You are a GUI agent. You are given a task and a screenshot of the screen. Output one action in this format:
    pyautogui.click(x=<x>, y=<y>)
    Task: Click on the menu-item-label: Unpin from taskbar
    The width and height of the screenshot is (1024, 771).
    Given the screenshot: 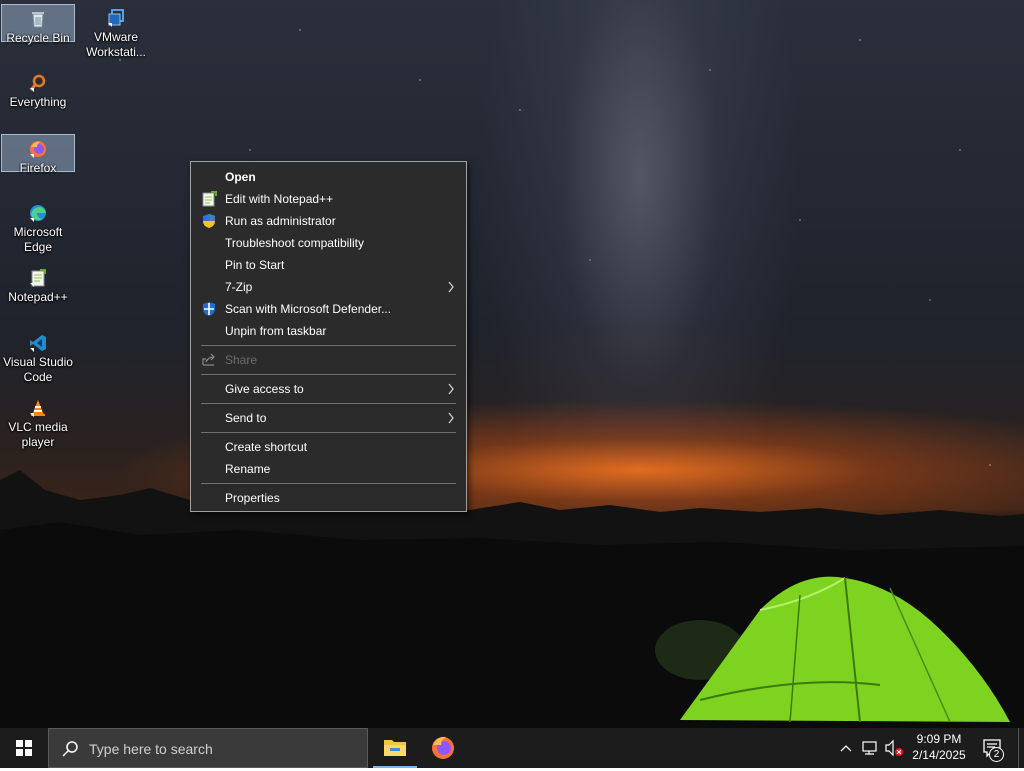 What is the action you would take?
    pyautogui.click(x=276, y=331)
    